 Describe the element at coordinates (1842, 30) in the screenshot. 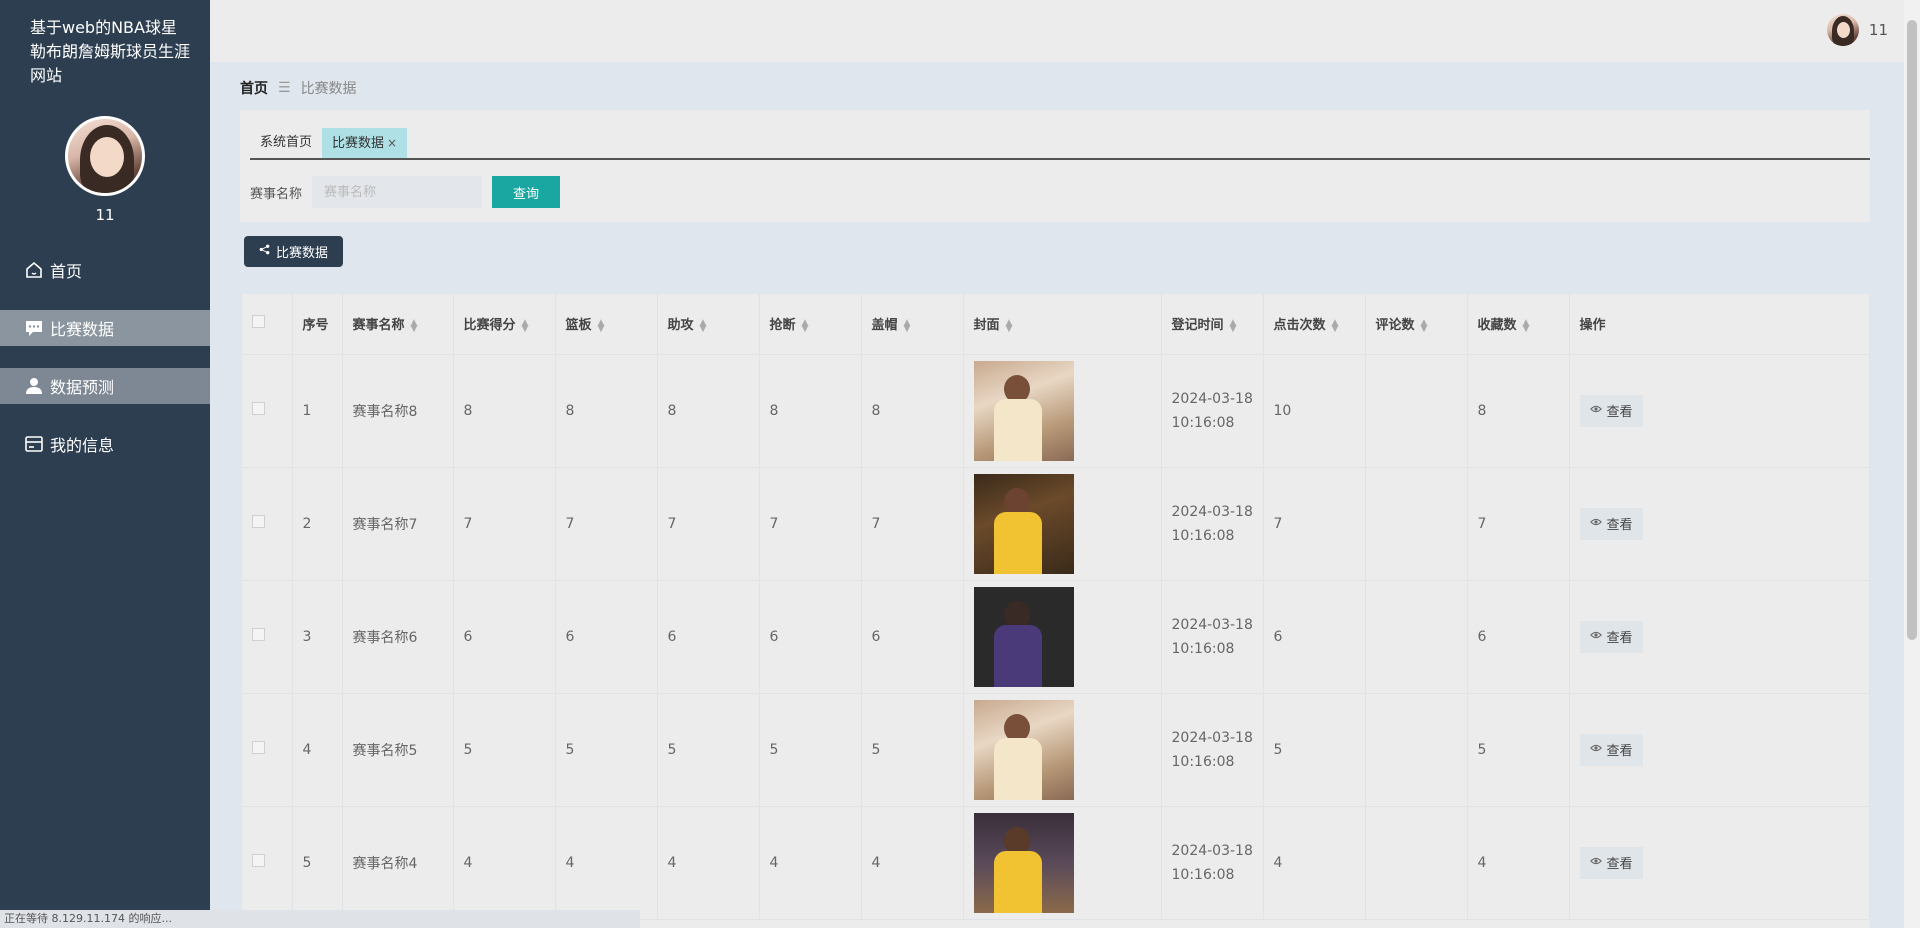

I see `top-avatar` at that location.